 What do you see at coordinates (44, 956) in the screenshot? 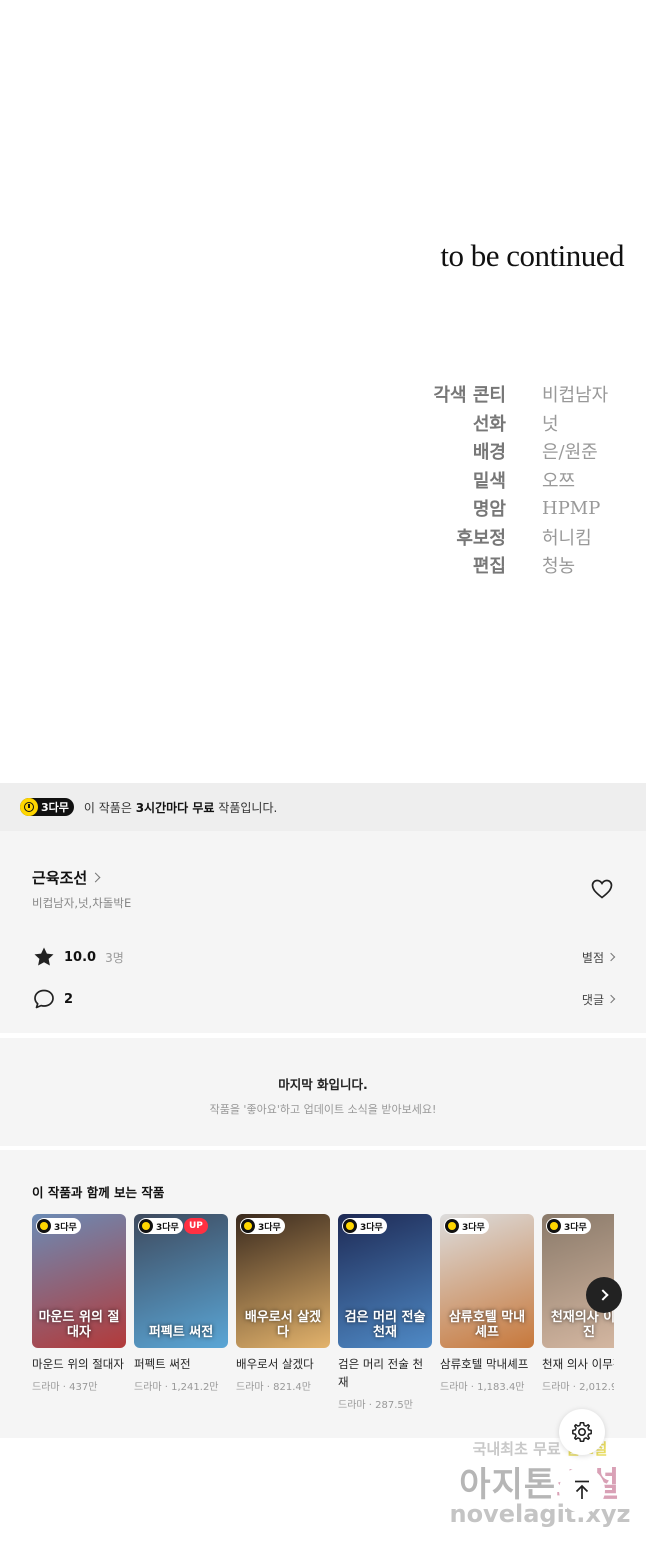
I see `star-icon` at bounding box center [44, 956].